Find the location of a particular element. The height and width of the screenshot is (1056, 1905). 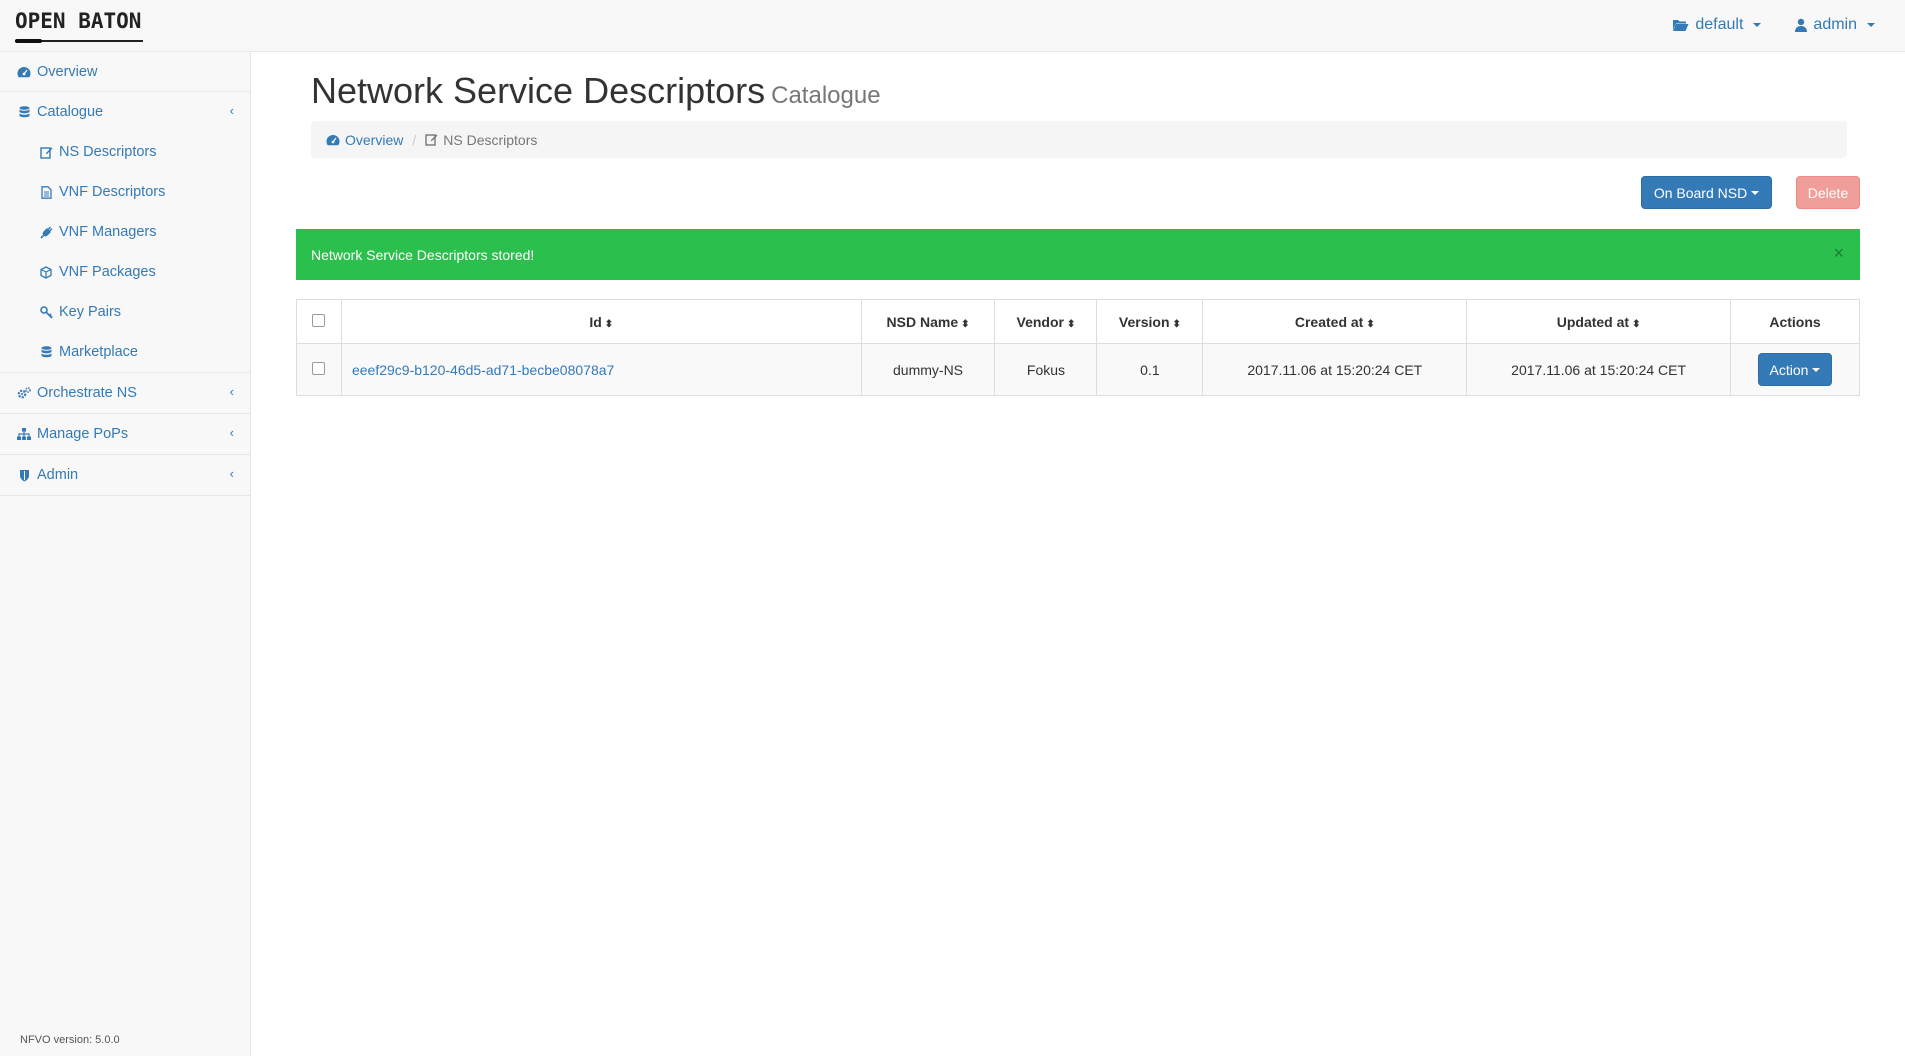

sidebar-item-label: VNF Packages is located at coordinates (107, 272).